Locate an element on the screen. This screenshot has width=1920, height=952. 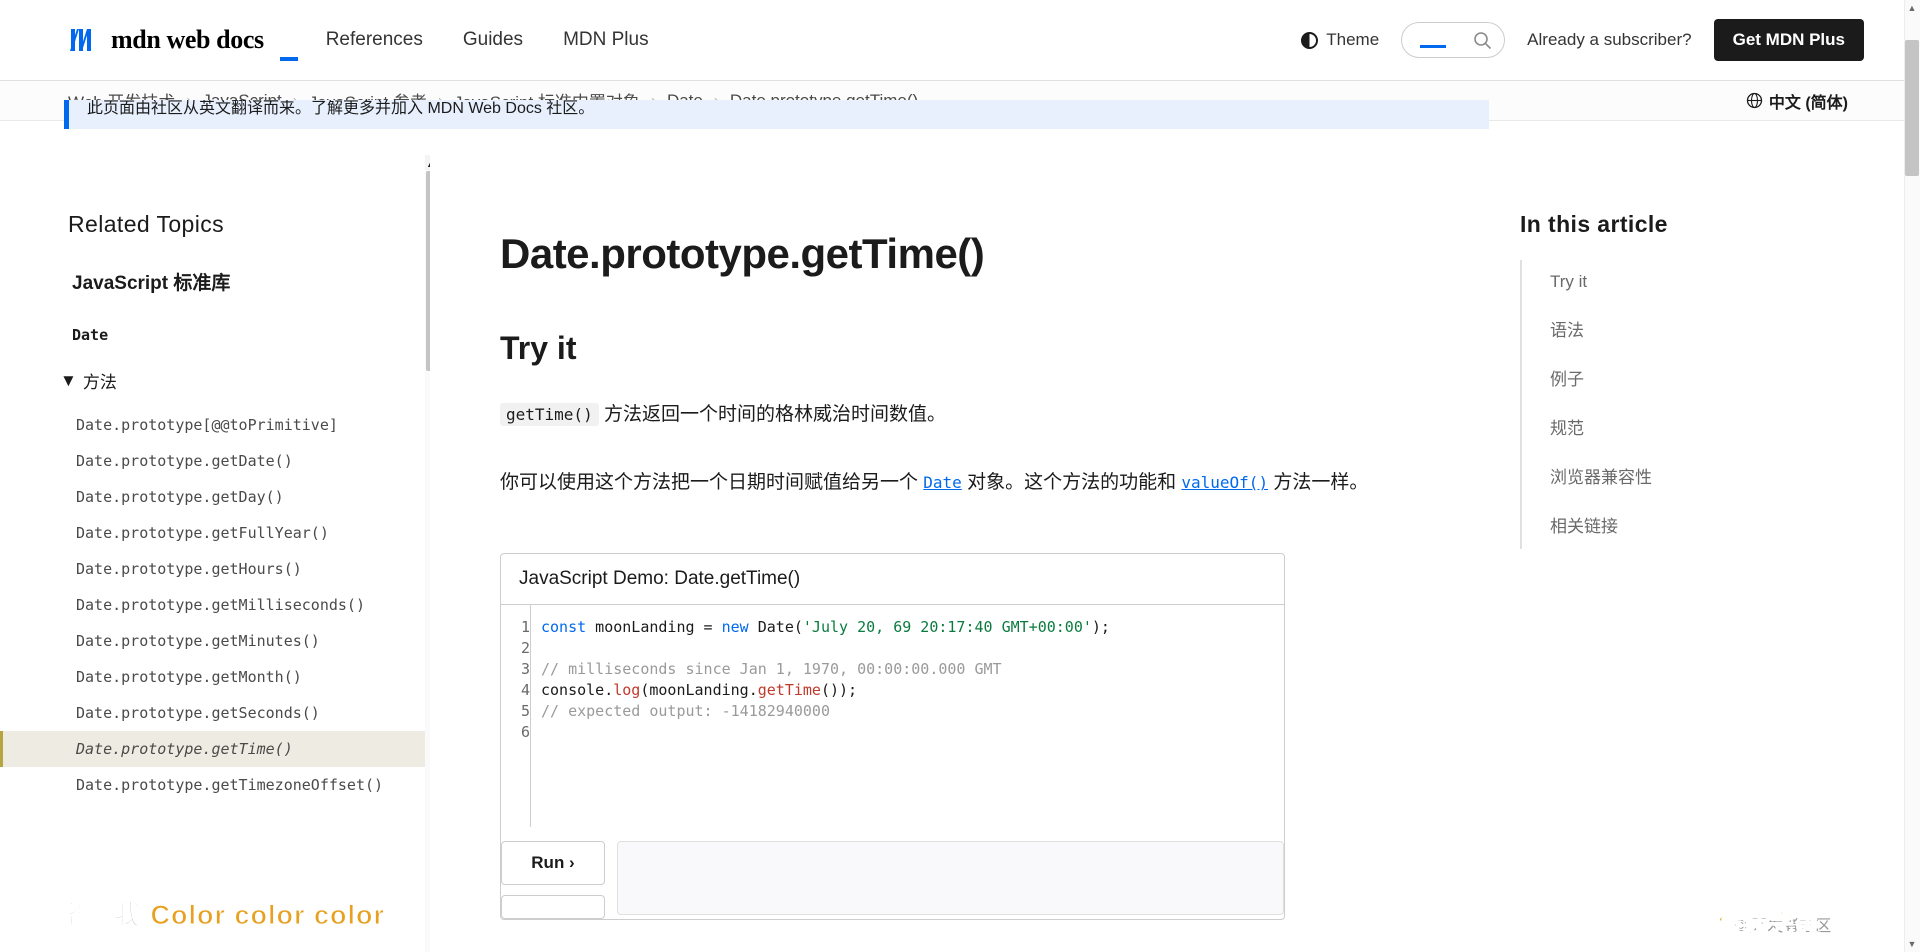
page-scrollbar-thumb is located at coordinates (1912, 108).